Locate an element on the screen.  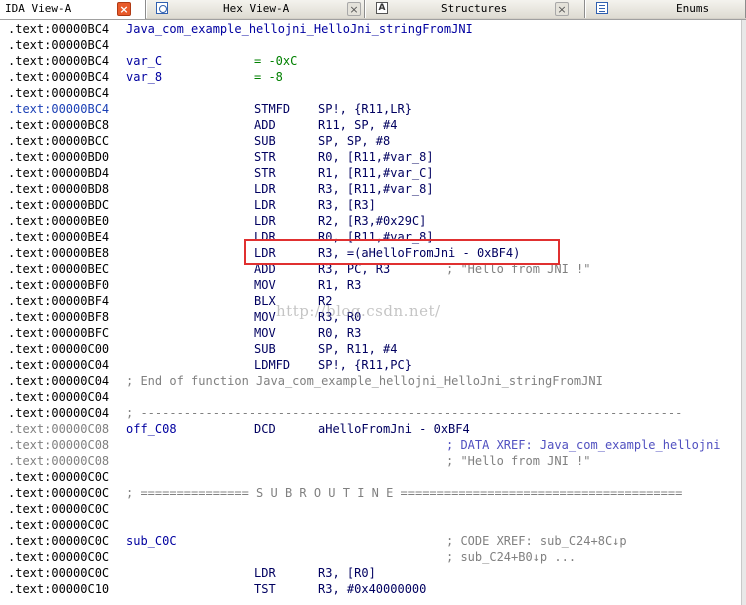
line-address: .text:00000BF8 is located at coordinates (59, 317).